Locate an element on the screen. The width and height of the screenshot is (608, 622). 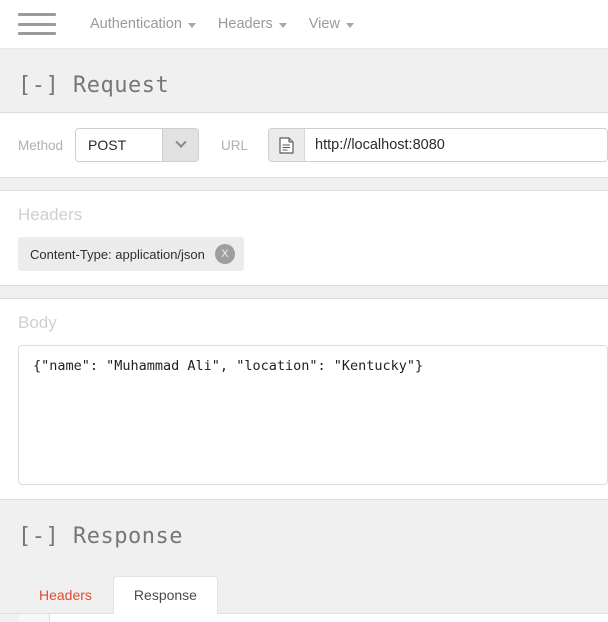
hamburger-icon is located at coordinates (37, 24).